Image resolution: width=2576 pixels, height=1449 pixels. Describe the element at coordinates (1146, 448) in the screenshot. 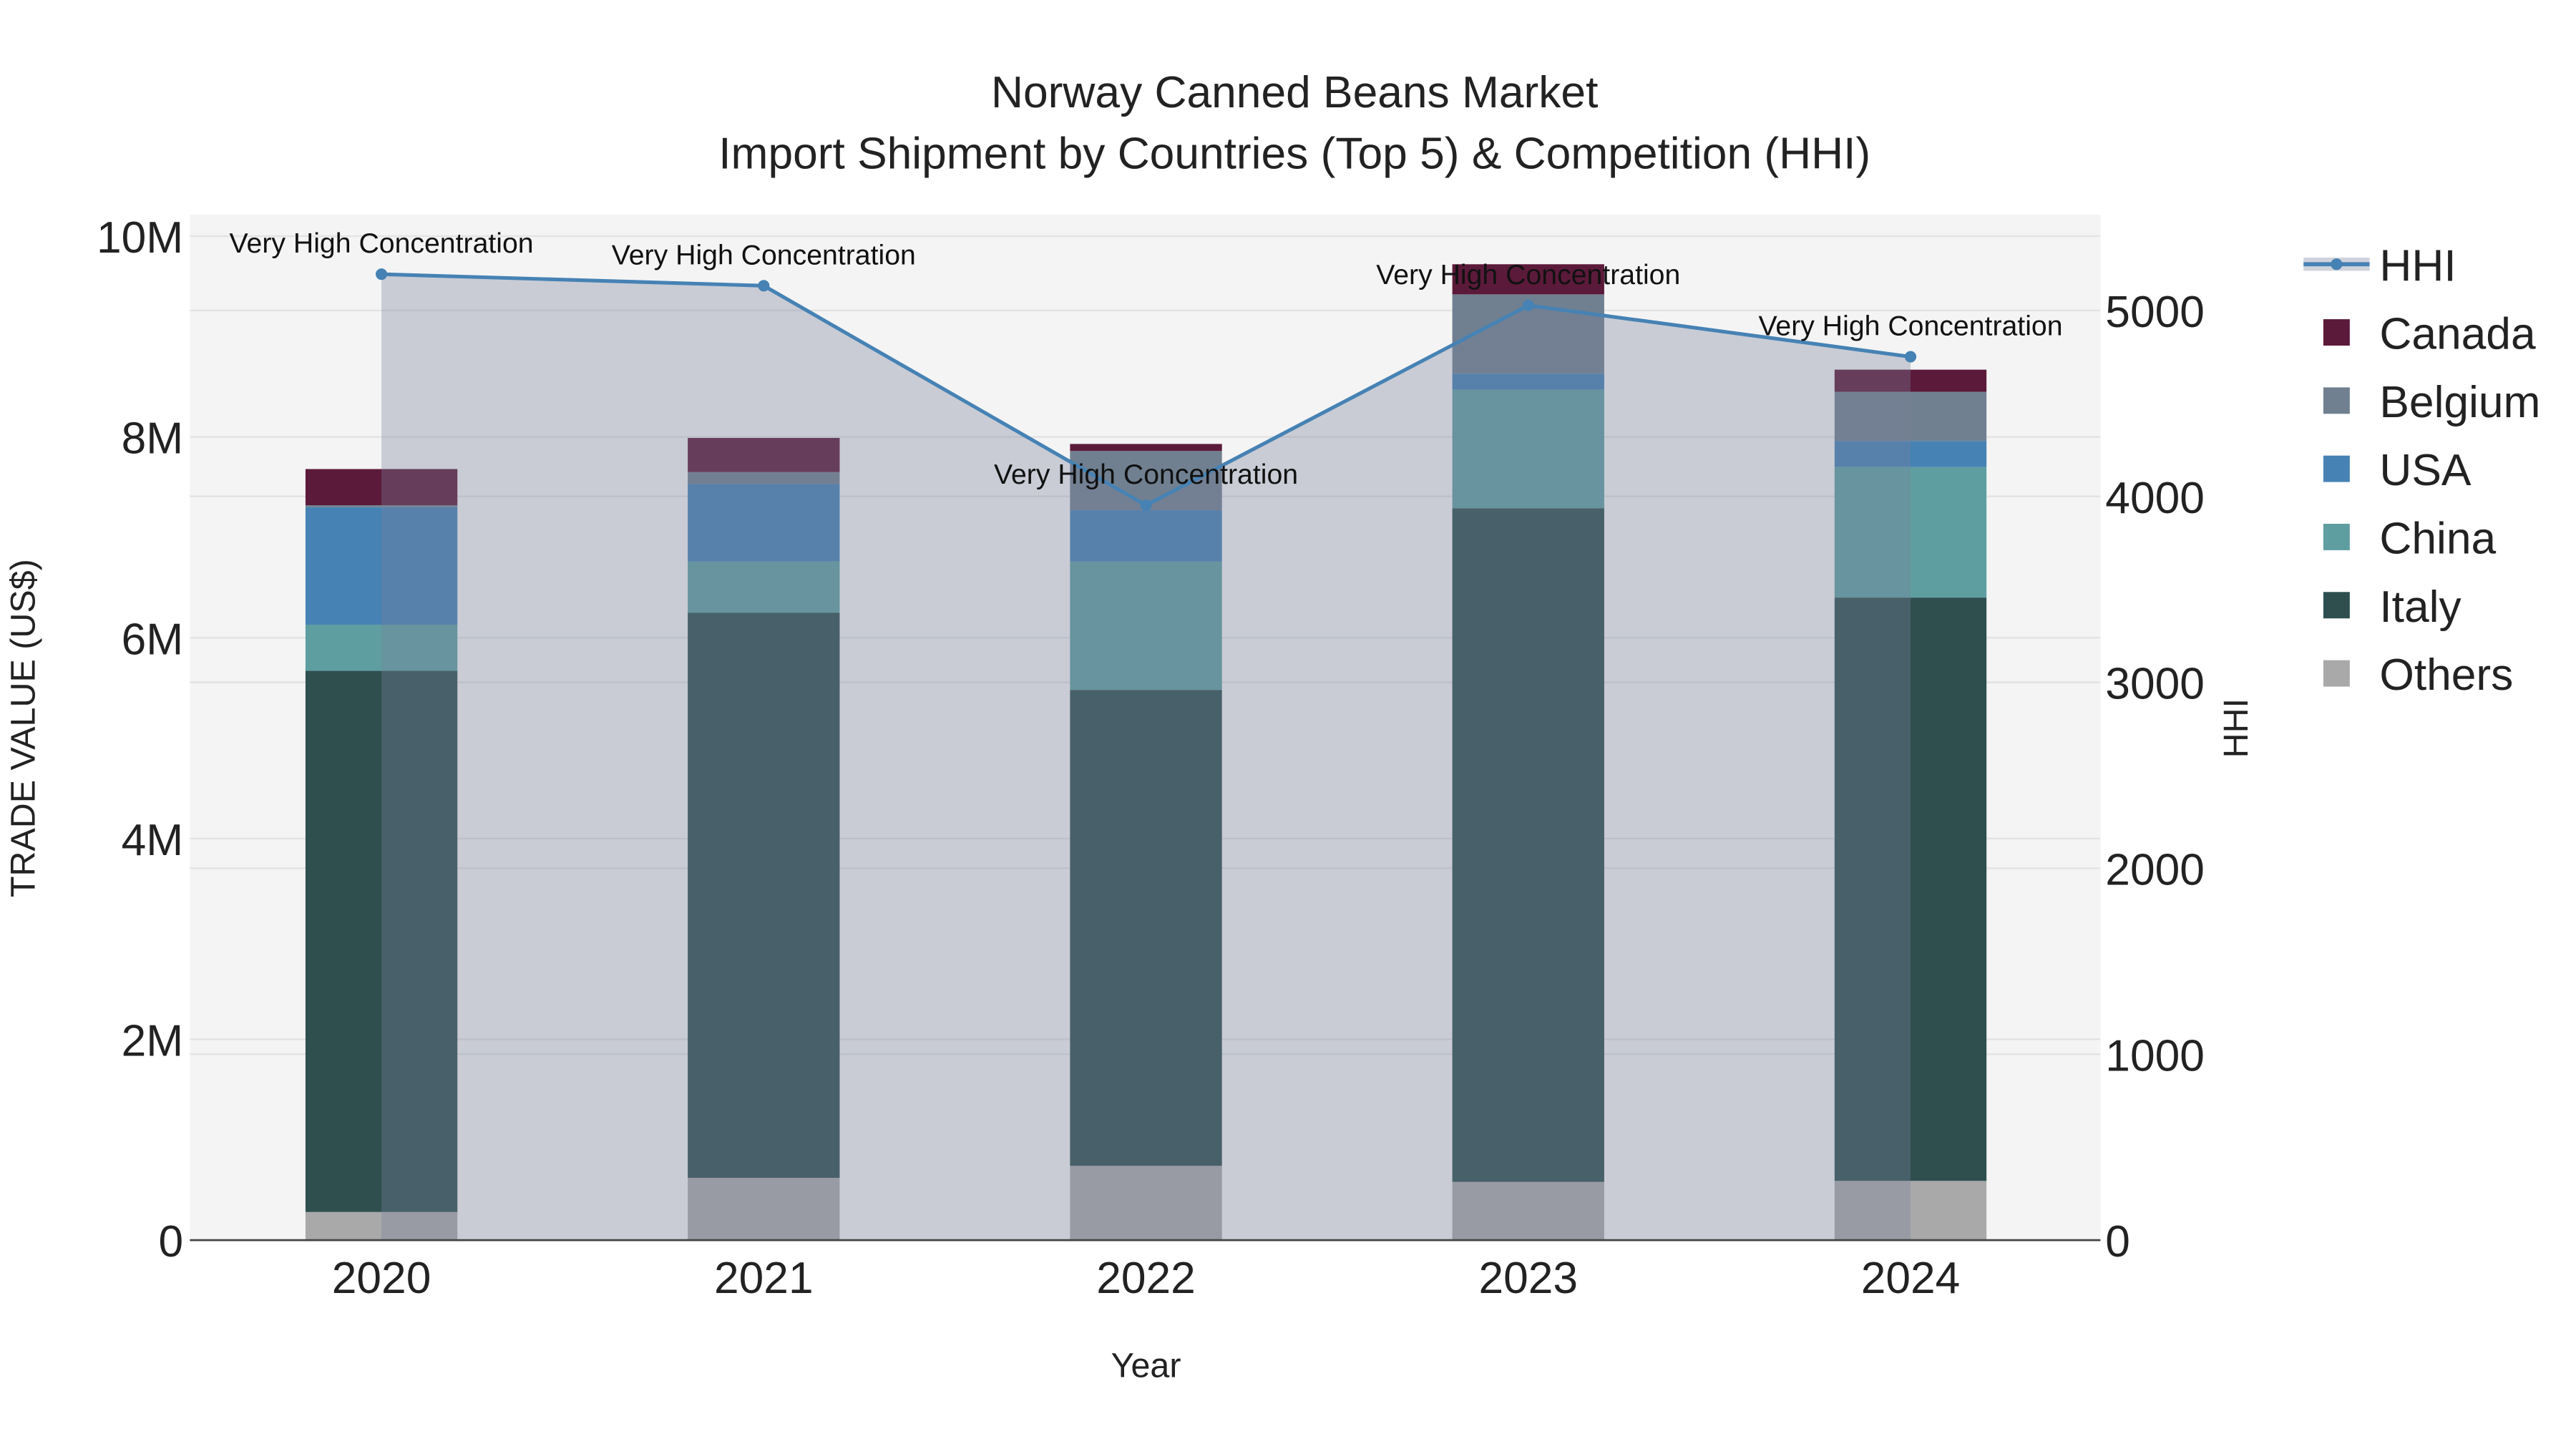

I see `bar-canada-2022` at that location.